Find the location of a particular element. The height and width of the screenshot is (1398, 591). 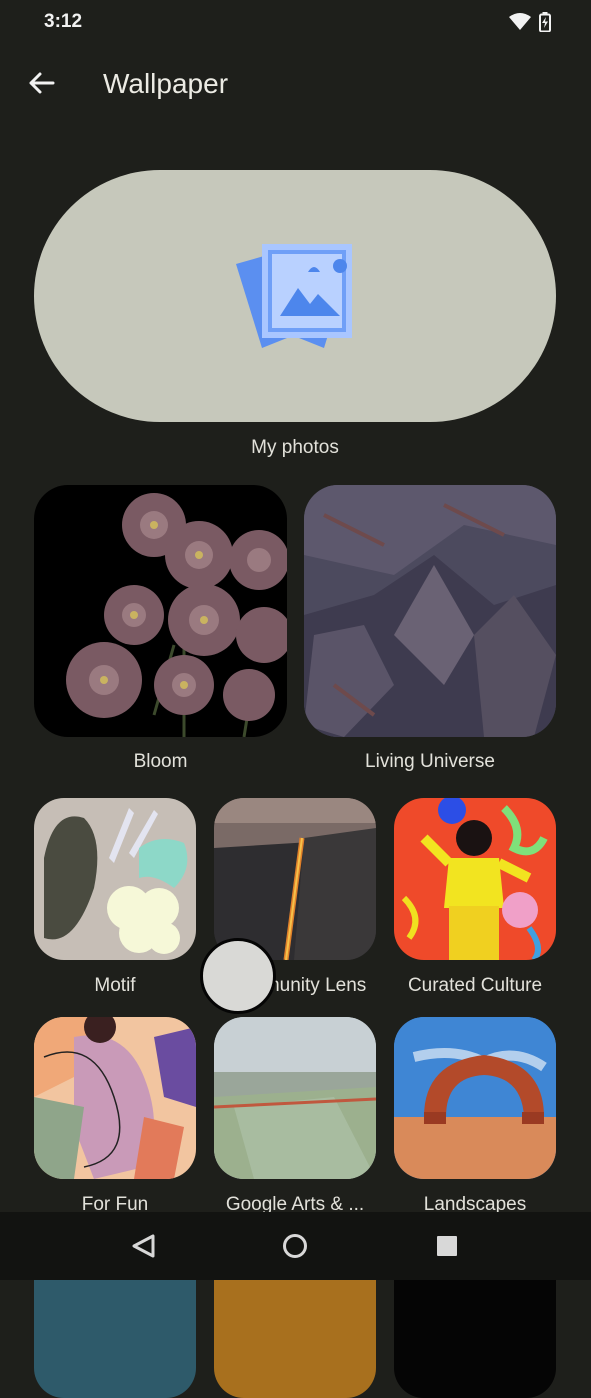

category-label-curated-culture: Curated Culture is located at coordinates (475, 985).